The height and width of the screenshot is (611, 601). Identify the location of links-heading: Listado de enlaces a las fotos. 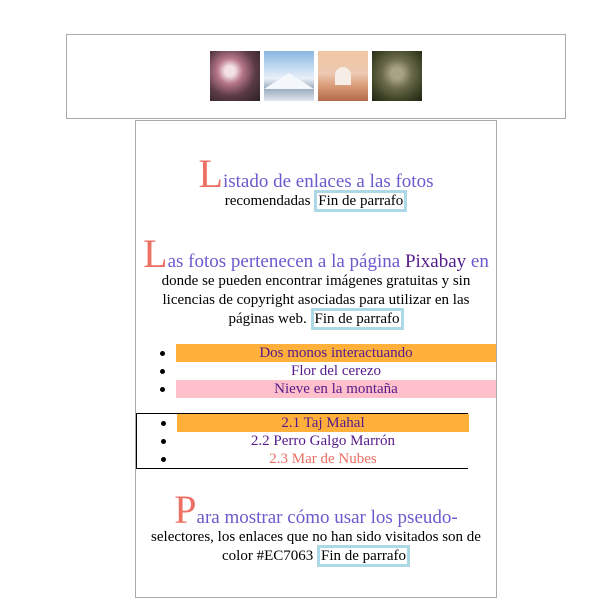
(316, 173).